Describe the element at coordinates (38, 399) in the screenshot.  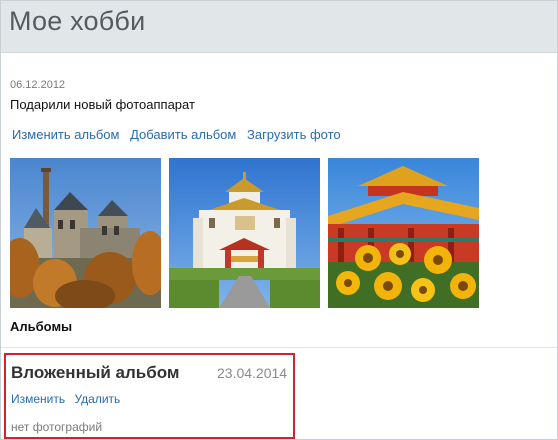
I see `edit-nested-album-link: Изменить` at that location.